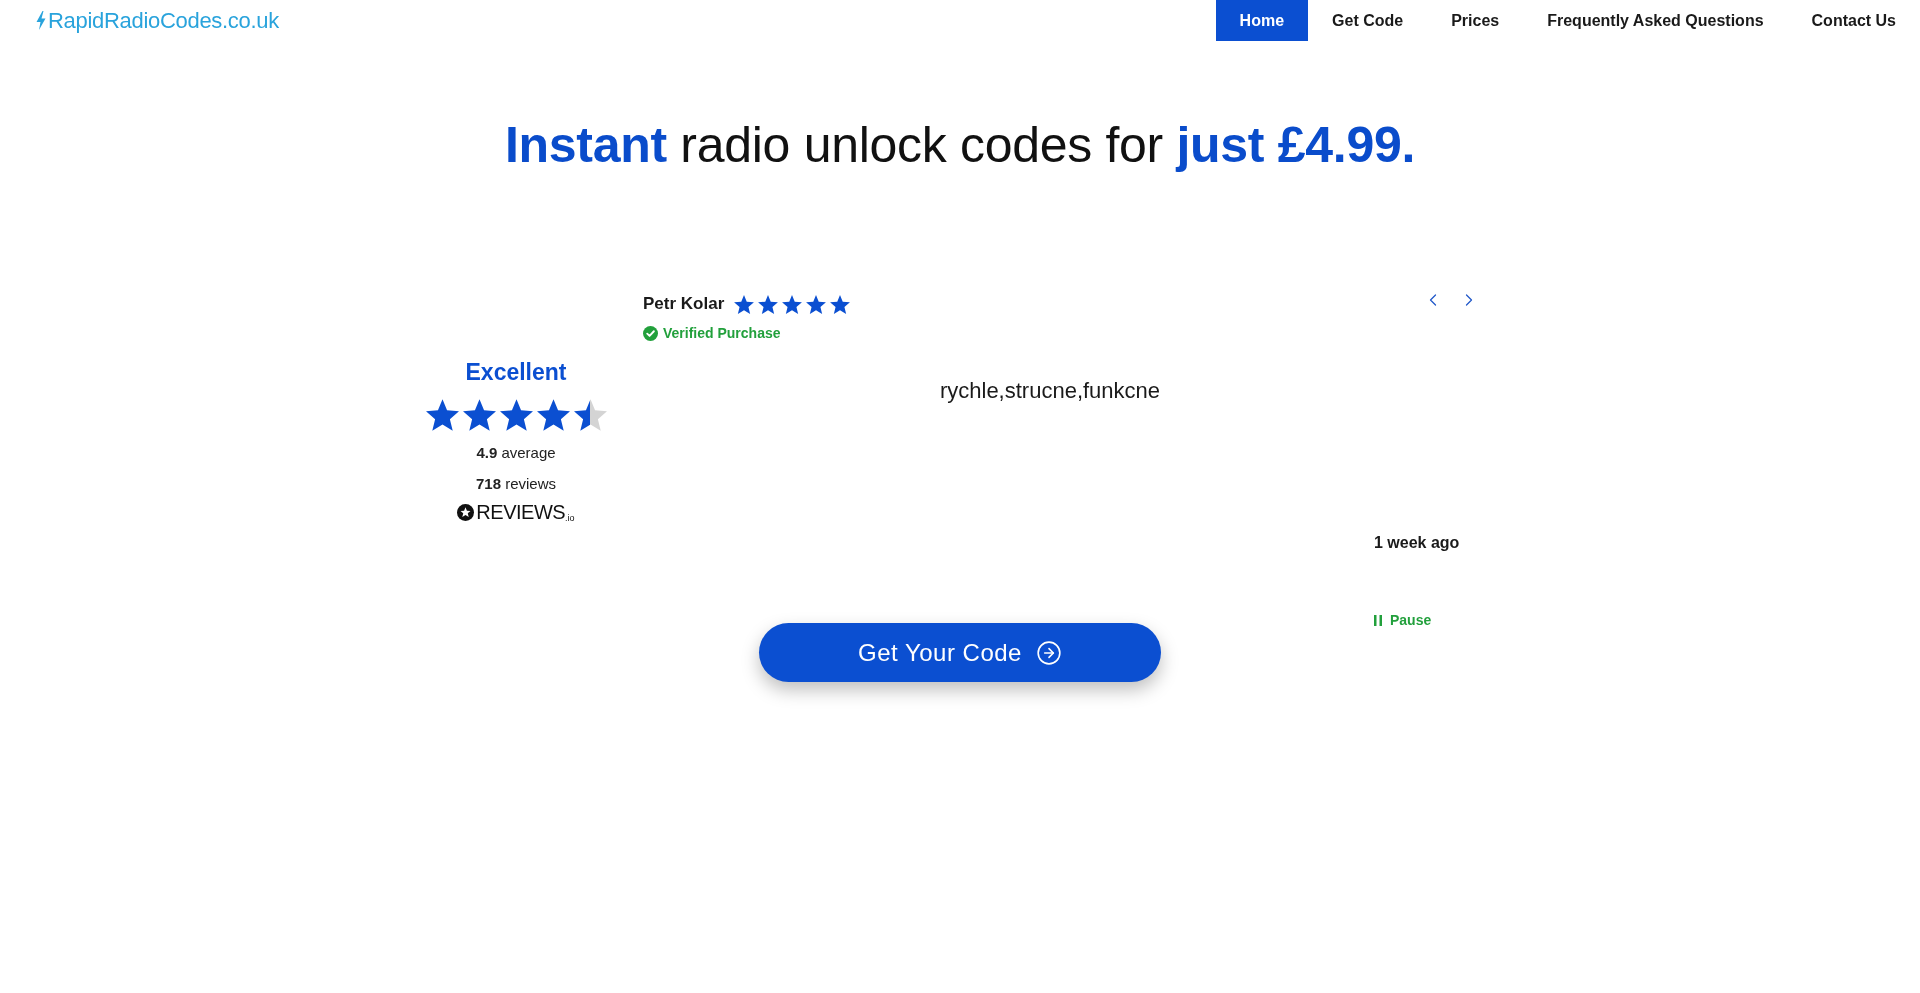 The width and height of the screenshot is (1920, 993). What do you see at coordinates (959, 145) in the screenshot?
I see `headline: Instant radio unlock codes for just £4.99.` at bounding box center [959, 145].